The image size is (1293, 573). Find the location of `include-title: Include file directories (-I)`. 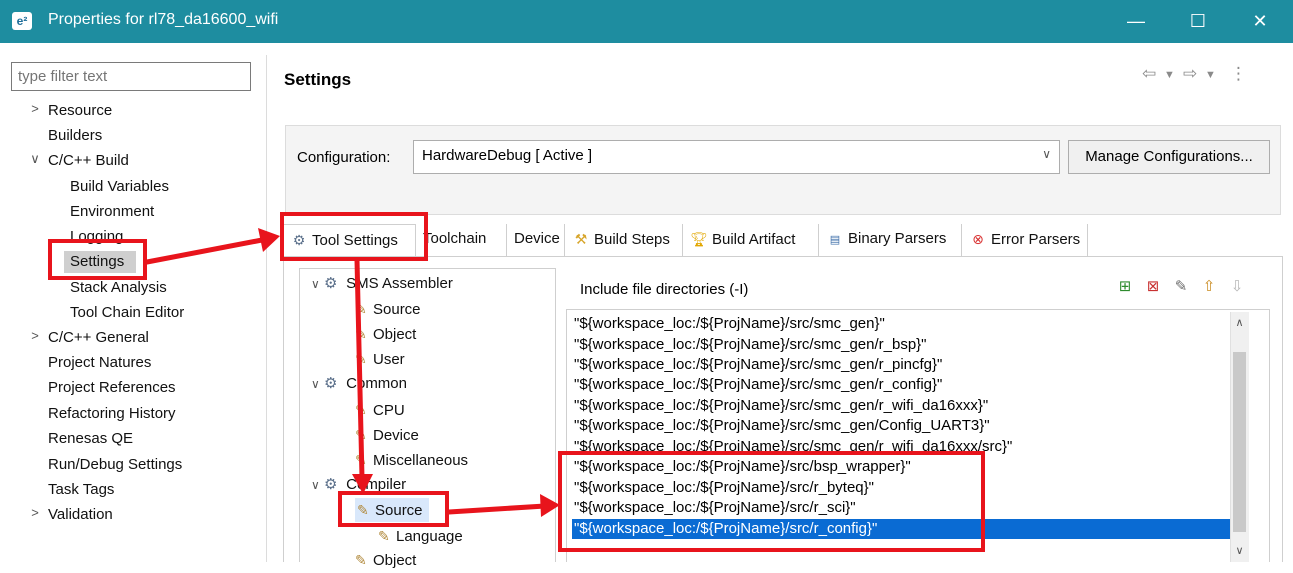

include-title: Include file directories (-I) is located at coordinates (664, 289).